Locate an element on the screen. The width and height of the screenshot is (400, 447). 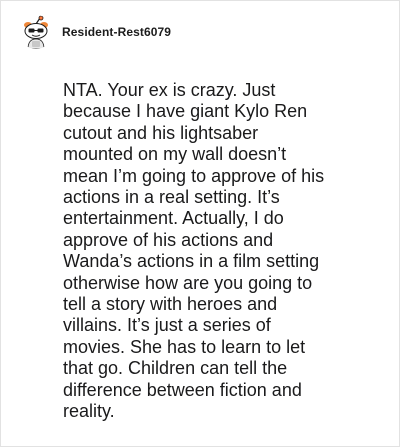
comment-header: Resident-Rest6079 is located at coordinates (95, 32).